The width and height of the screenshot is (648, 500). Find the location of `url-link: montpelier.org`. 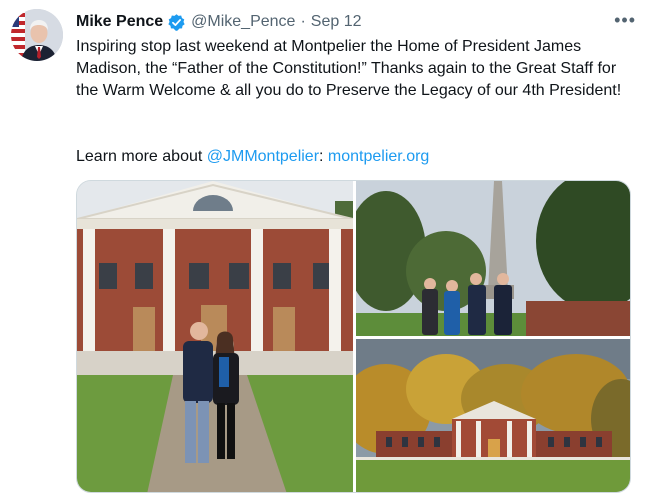

url-link: montpelier.org is located at coordinates (378, 156).